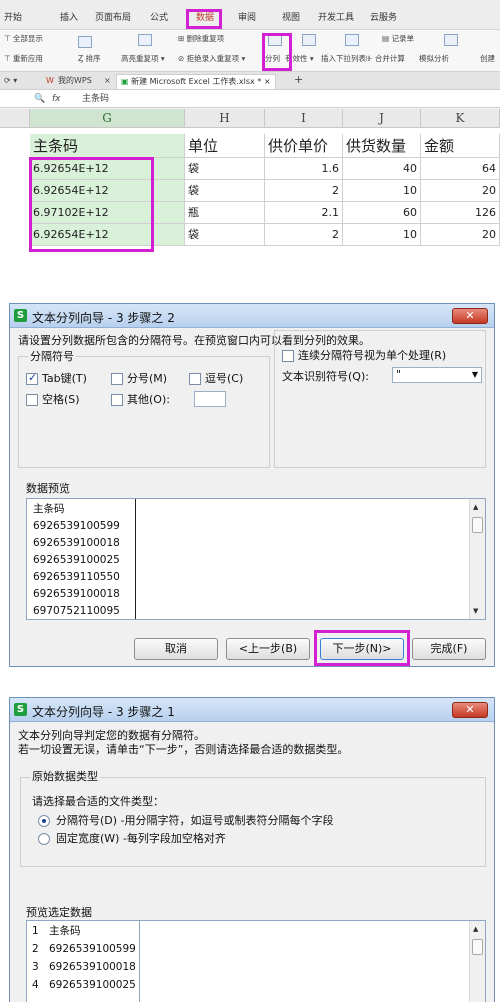  What do you see at coordinates (176, 649) in the screenshot?
I see `cancel-button: 取消` at bounding box center [176, 649].